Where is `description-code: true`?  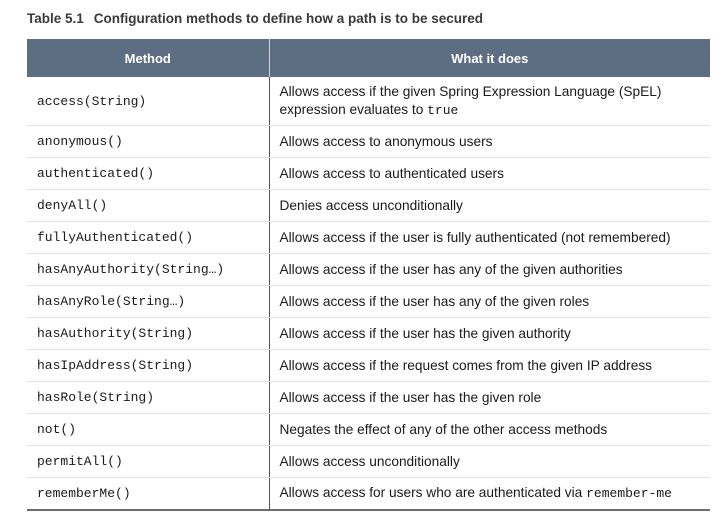
description-code: true is located at coordinates (443, 110).